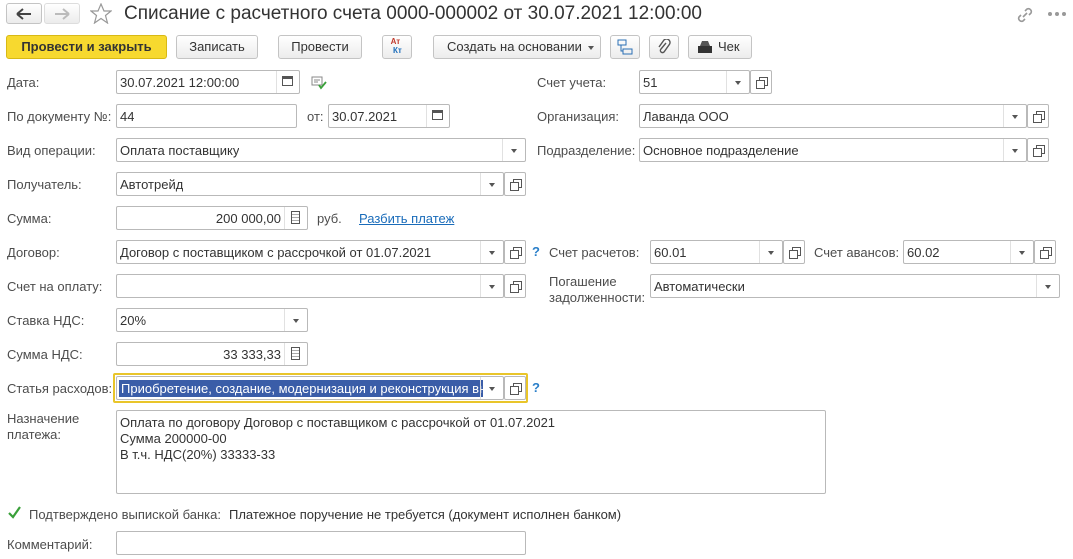  I want to click on advance-account-select: 60.02, so click(968, 252).